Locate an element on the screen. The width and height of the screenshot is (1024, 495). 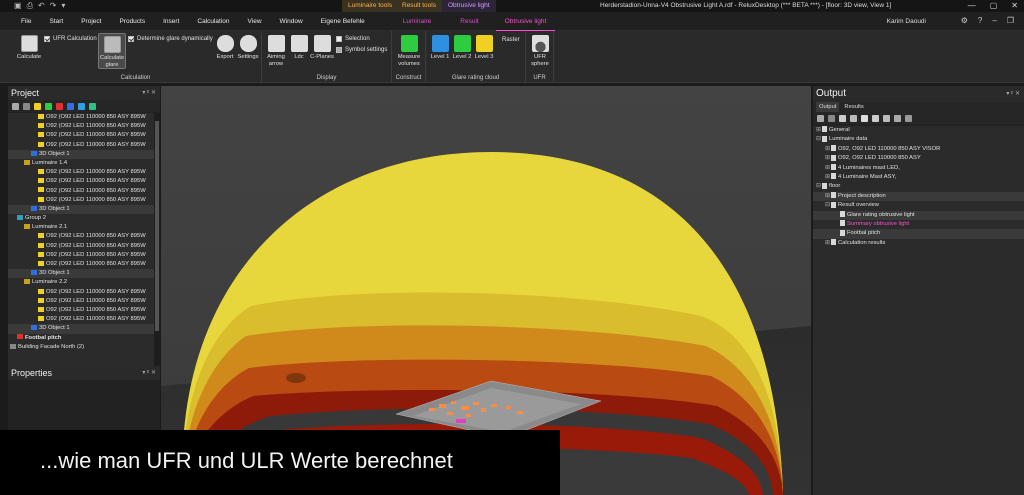
ldc-button: Ldc is located at coordinates (299, 48).